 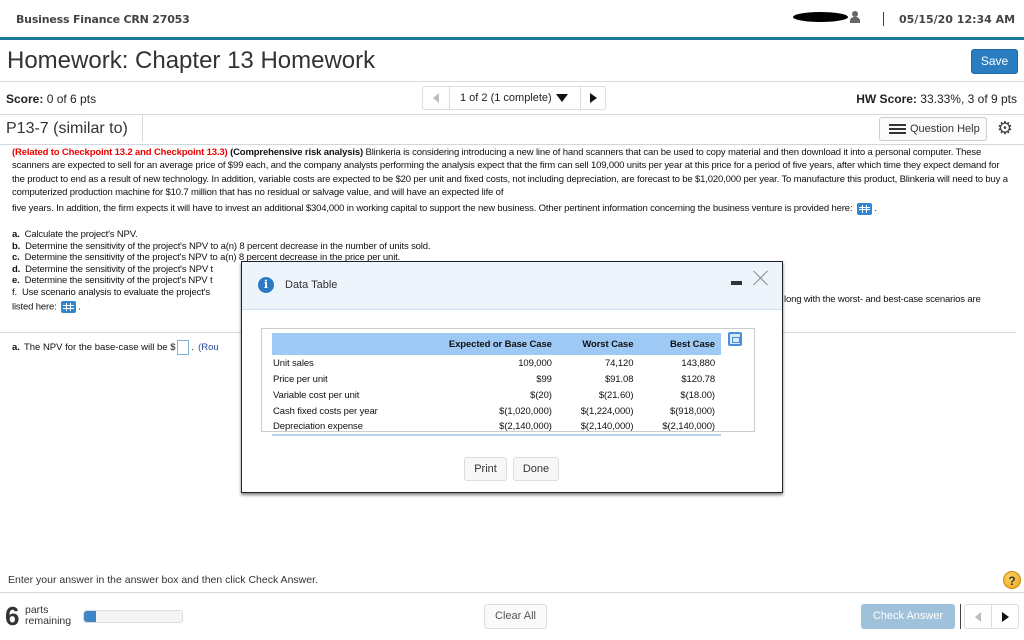 I want to click on question-select-dropdown: 1 of 2 (1 complete), so click(x=515, y=98).